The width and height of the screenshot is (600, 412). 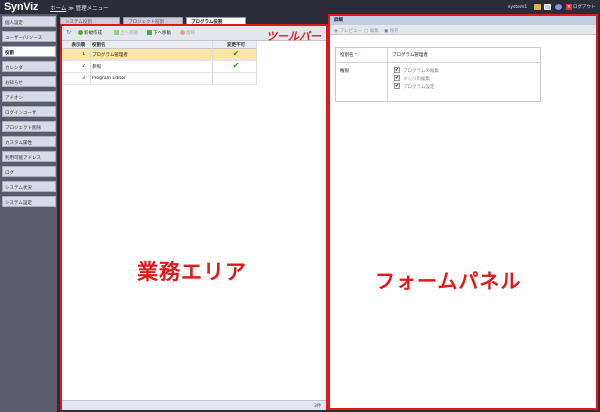 What do you see at coordinates (558, 7) in the screenshot?
I see `help-icon` at bounding box center [558, 7].